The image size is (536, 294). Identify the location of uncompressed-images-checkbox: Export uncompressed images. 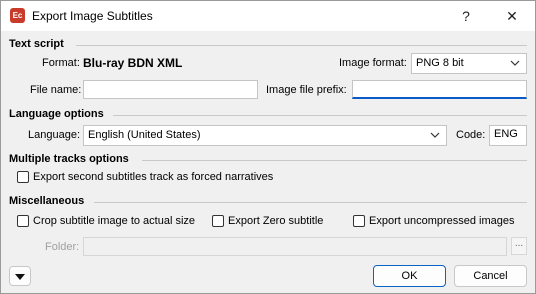
(434, 221).